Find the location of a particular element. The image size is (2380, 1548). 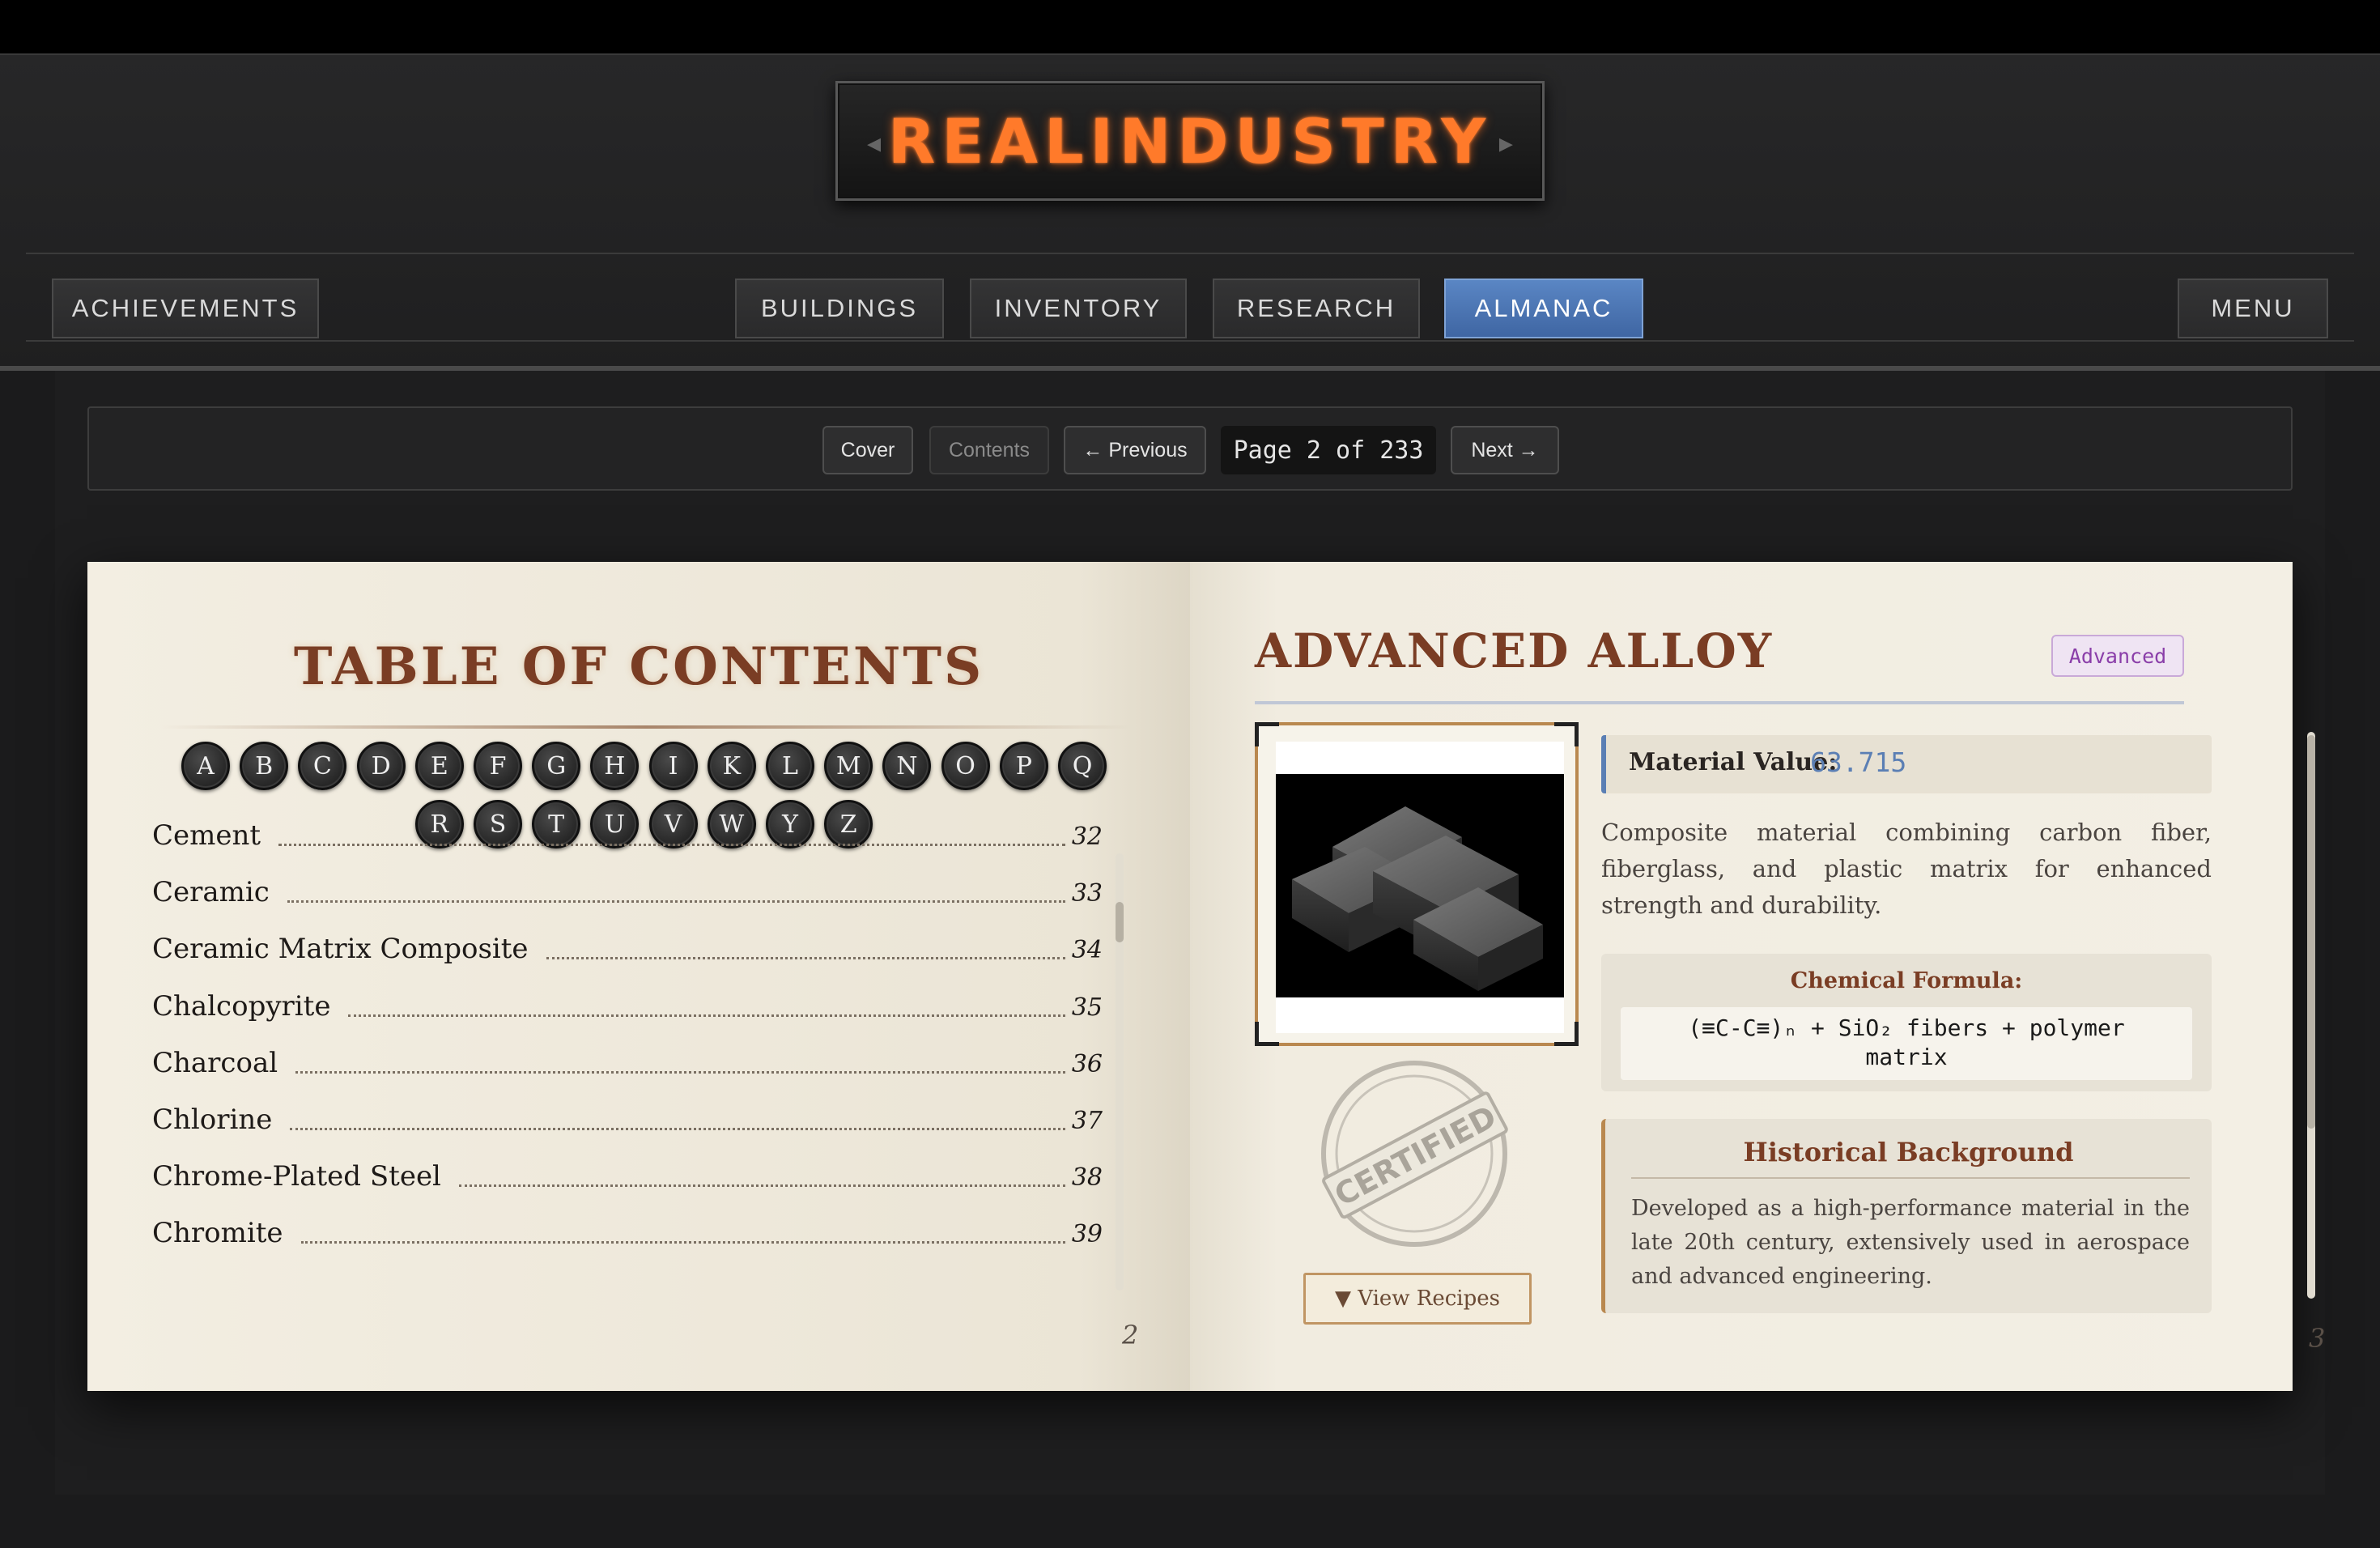

toc-entry: Charcoal 36 is located at coordinates (666, 1071).